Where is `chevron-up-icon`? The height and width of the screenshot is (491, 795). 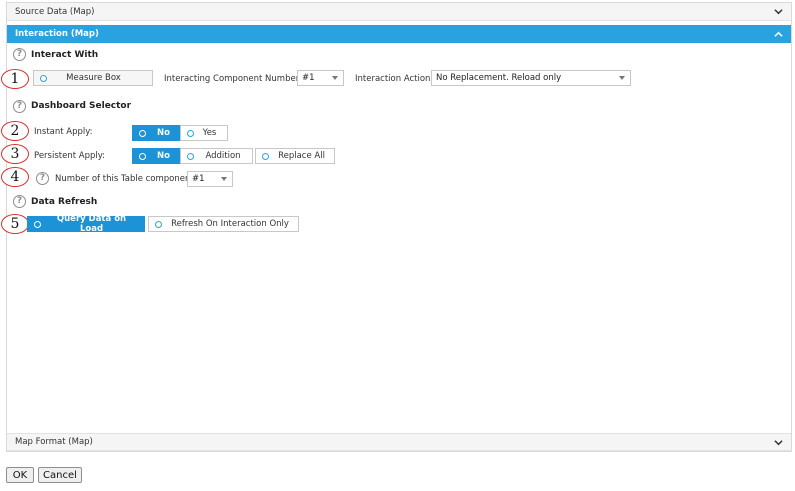
chevron-up-icon is located at coordinates (778, 34).